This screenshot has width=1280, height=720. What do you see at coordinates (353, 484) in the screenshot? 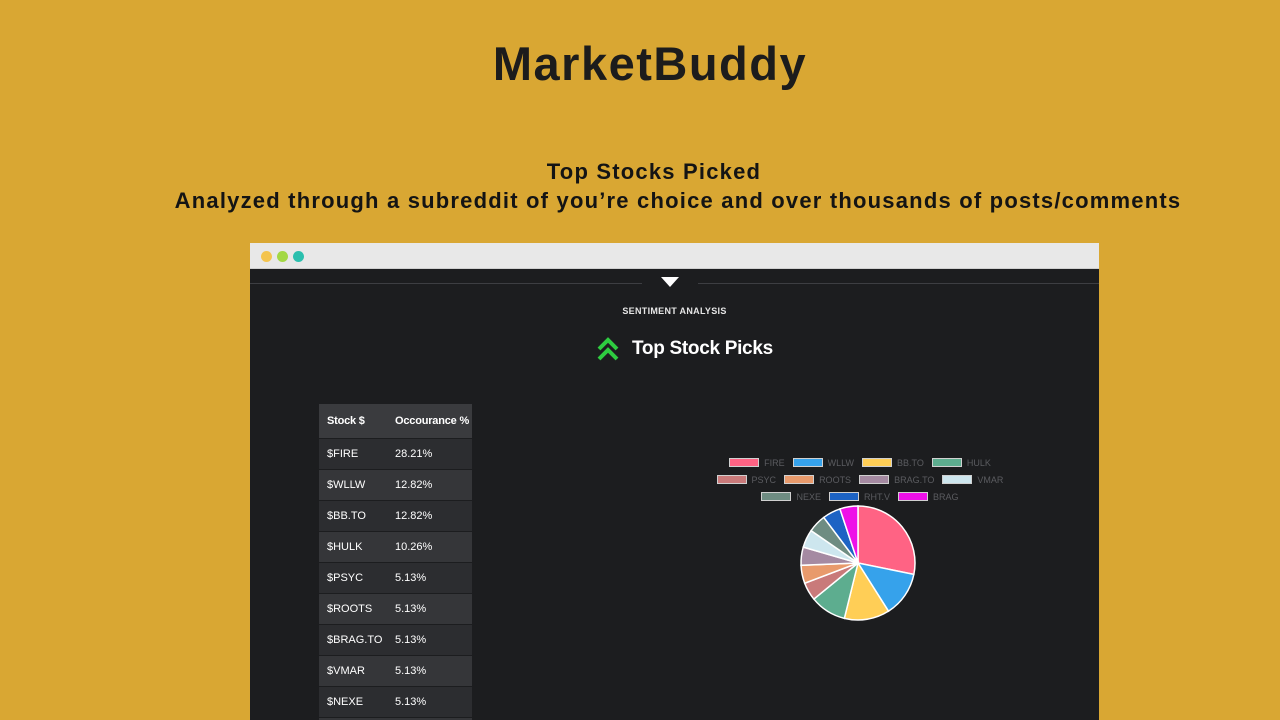
I see `cell-ticker: $WLLW` at bounding box center [353, 484].